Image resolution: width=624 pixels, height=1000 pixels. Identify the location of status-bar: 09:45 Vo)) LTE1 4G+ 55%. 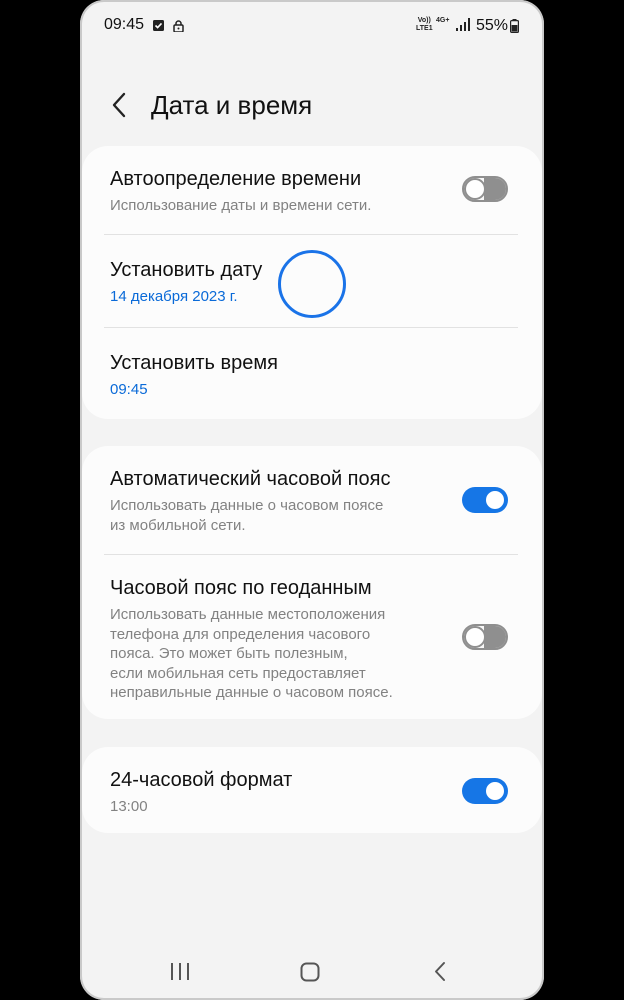
(312, 28).